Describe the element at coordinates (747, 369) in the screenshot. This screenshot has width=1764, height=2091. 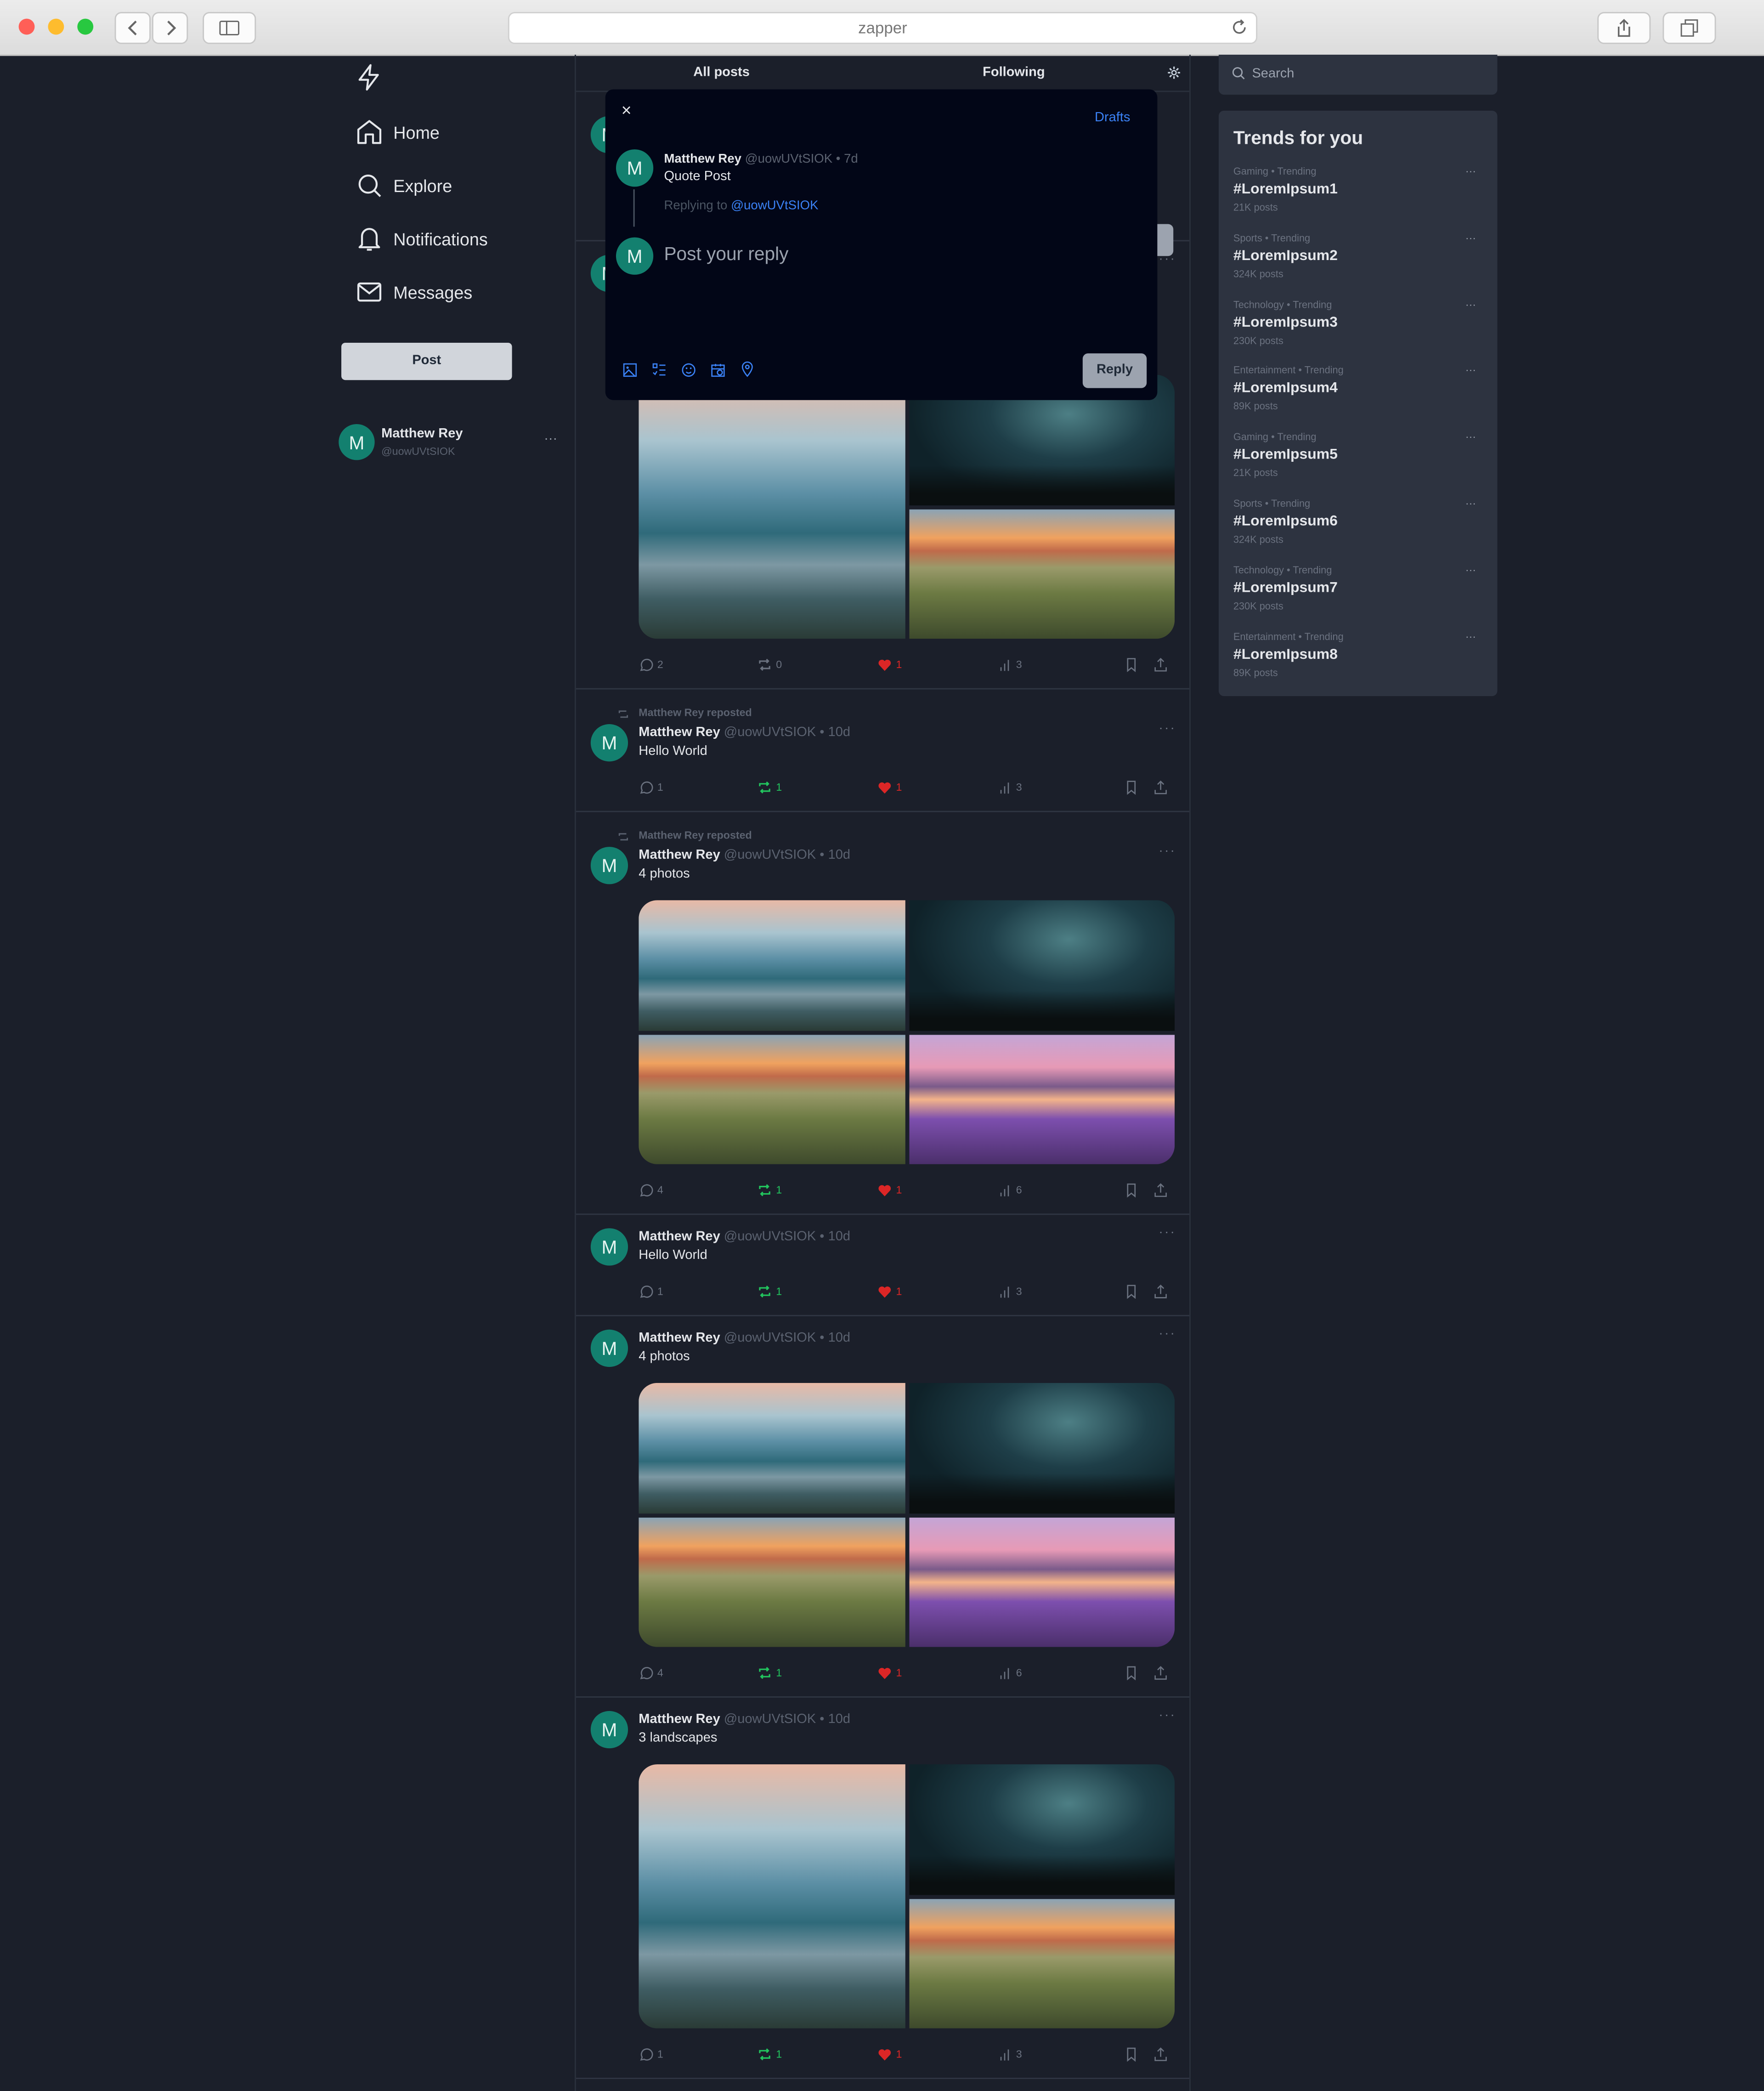
I see `location-icon` at that location.